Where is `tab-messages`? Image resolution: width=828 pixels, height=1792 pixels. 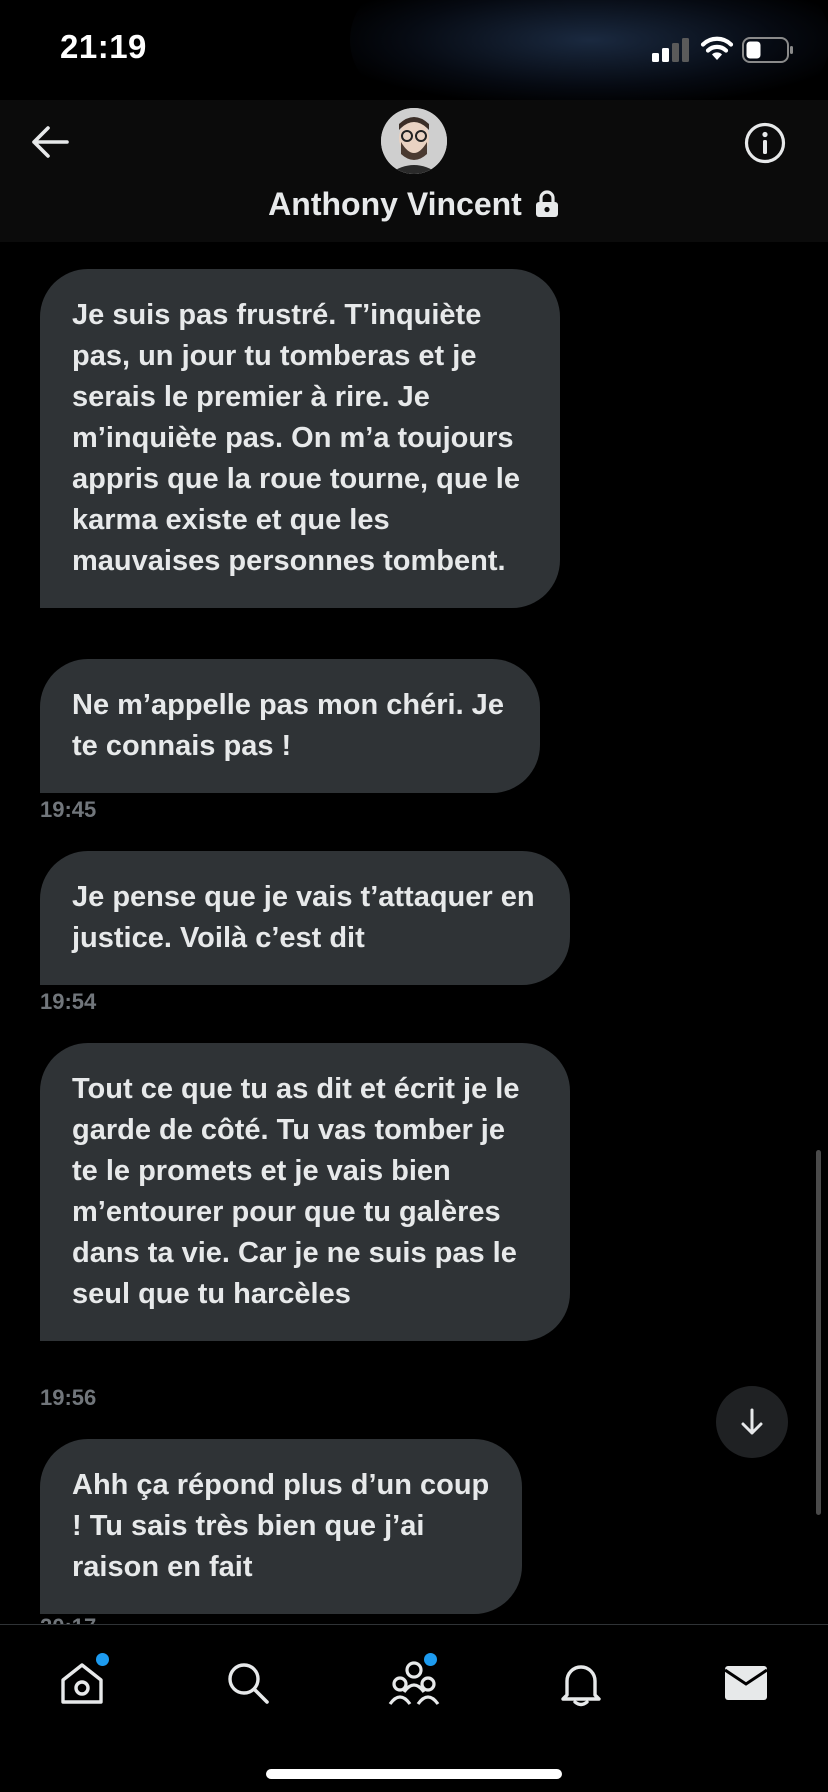 tab-messages is located at coordinates (746, 1683).